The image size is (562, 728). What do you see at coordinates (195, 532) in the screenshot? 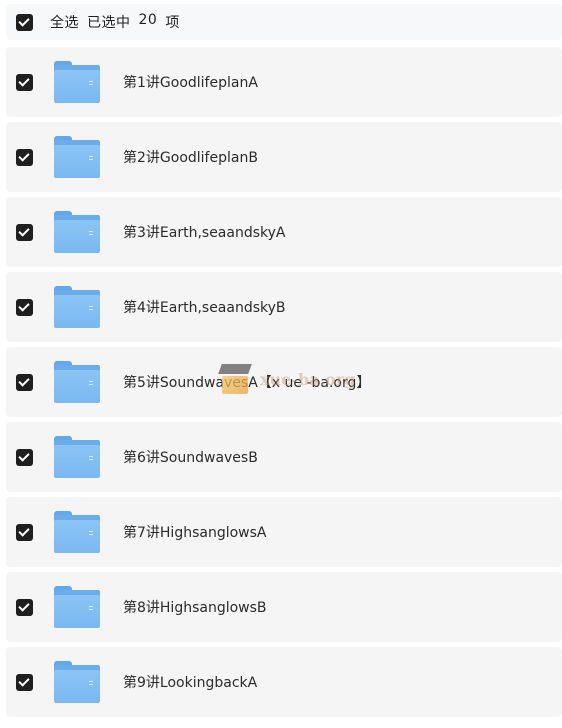
I see `file-name: 第7讲HighsanglowsA` at bounding box center [195, 532].